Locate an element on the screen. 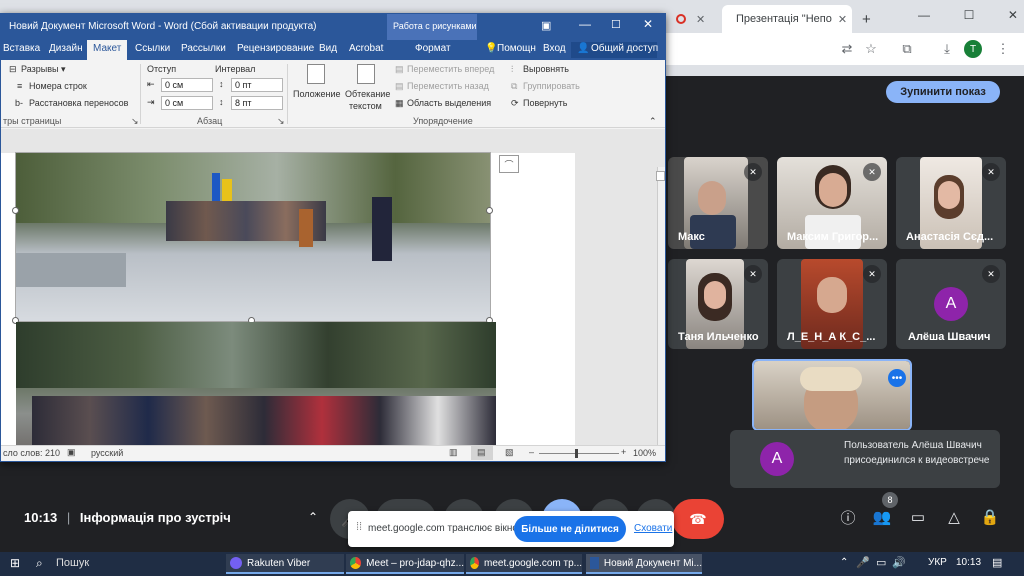 This screenshot has width=1024, height=576. selection-pane-button: Область выделения is located at coordinates (449, 103).